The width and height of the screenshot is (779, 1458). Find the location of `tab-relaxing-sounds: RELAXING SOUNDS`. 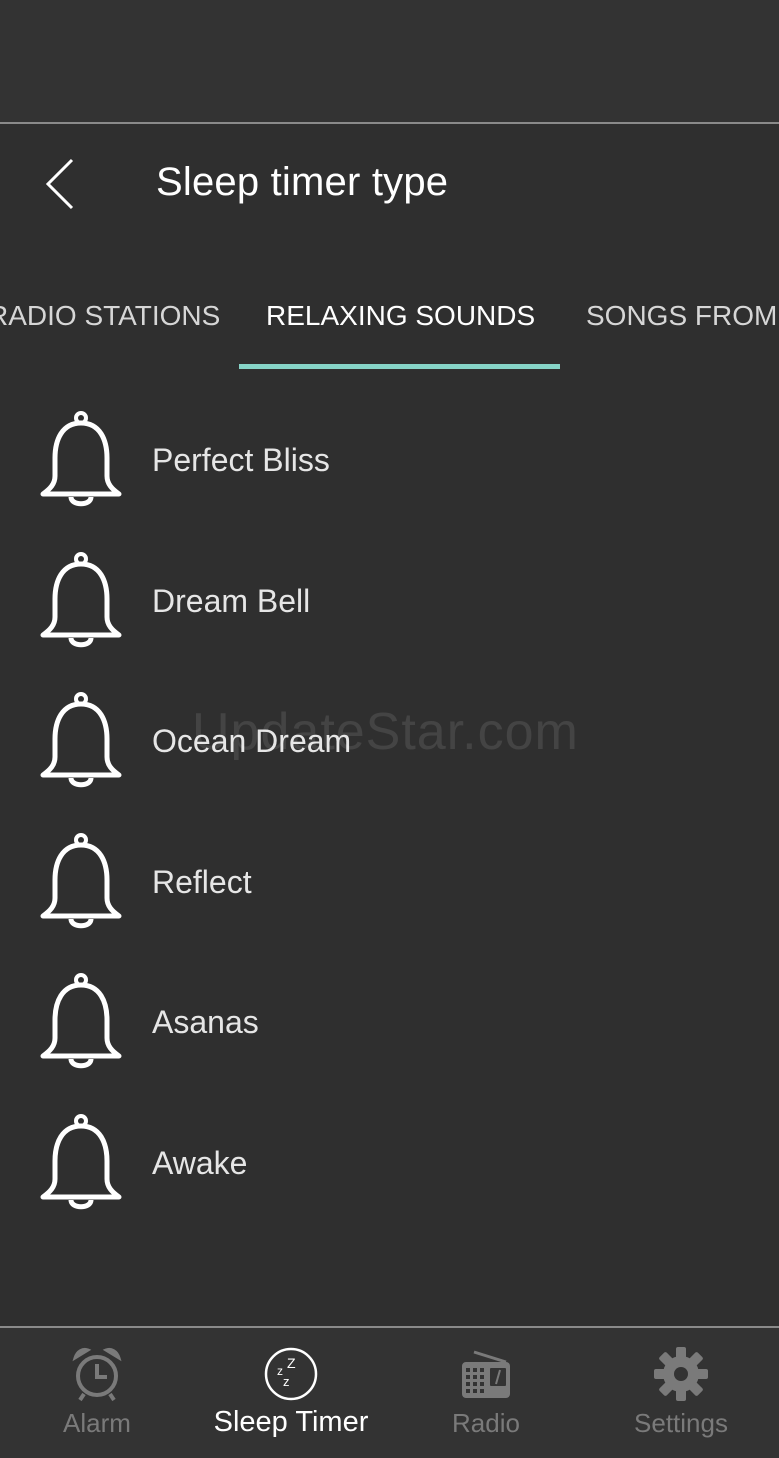

tab-relaxing-sounds: RELAXING SOUNDS is located at coordinates (400, 320).